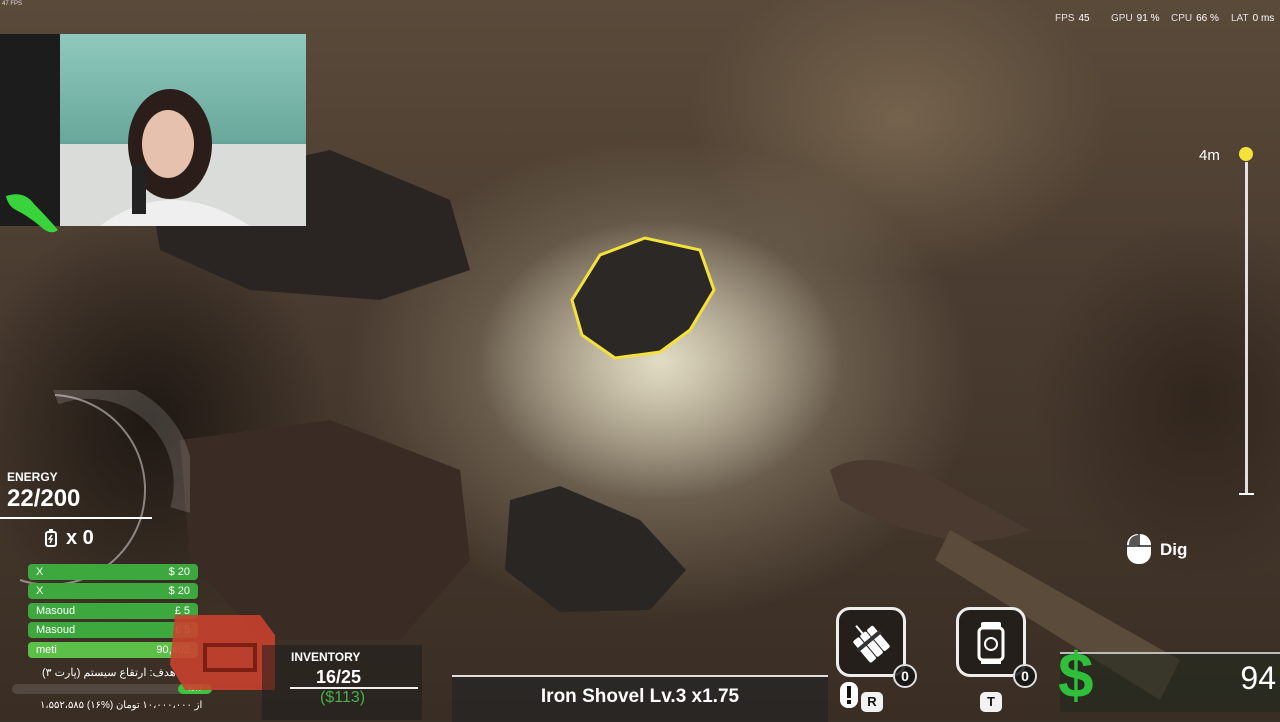  I want to click on inventory-value: ($113), so click(343, 697).